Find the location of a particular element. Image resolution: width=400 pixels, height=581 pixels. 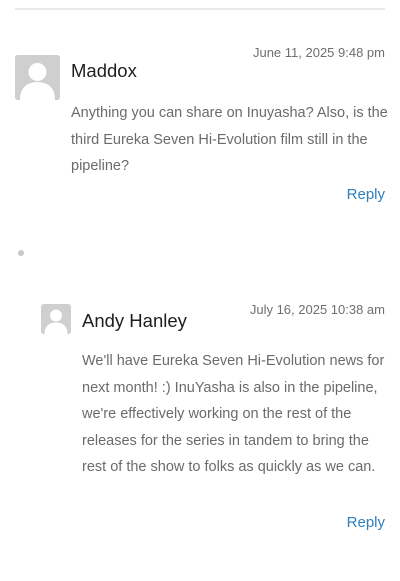

list-bullet-icon is located at coordinates (21, 253).